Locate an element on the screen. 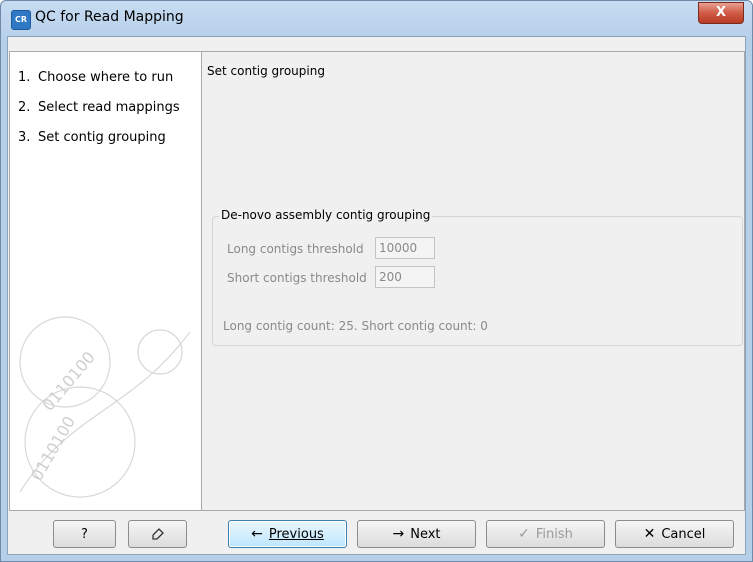  long-contigs-threshold-field is located at coordinates (405, 248).